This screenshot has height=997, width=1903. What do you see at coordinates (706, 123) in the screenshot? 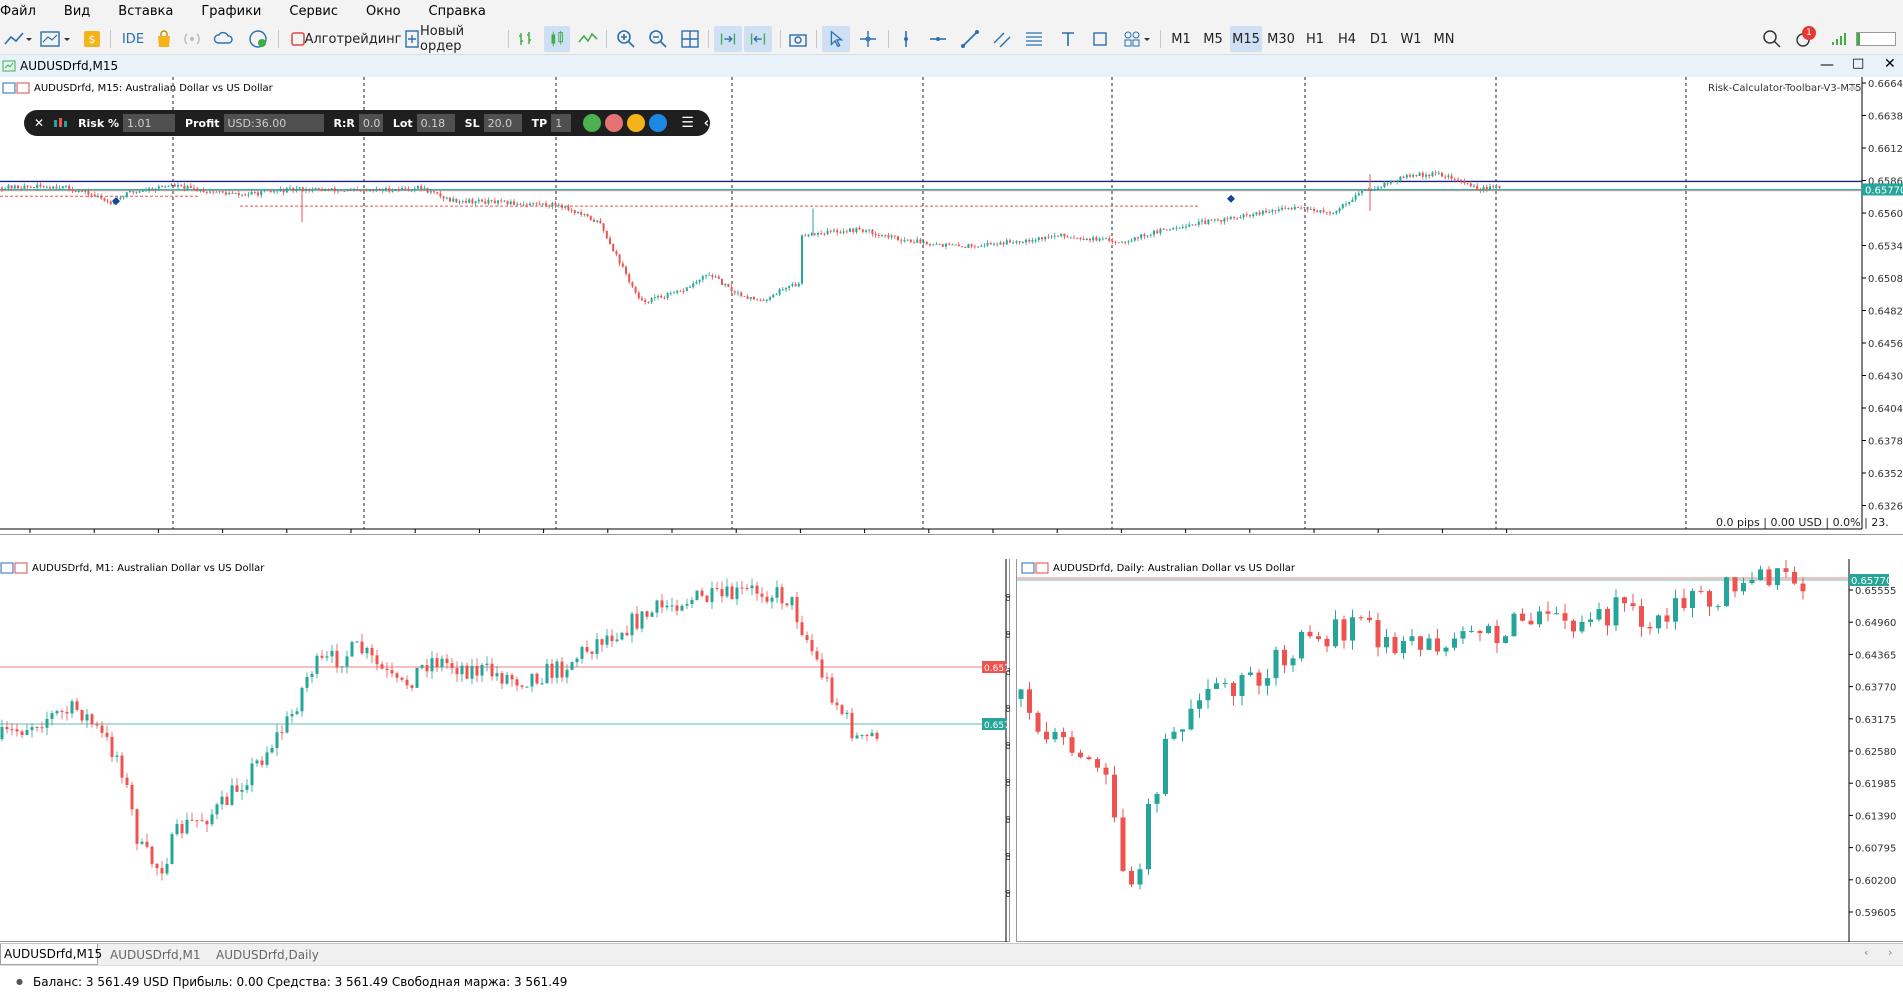
I see `collapse-icon: ‹` at bounding box center [706, 123].